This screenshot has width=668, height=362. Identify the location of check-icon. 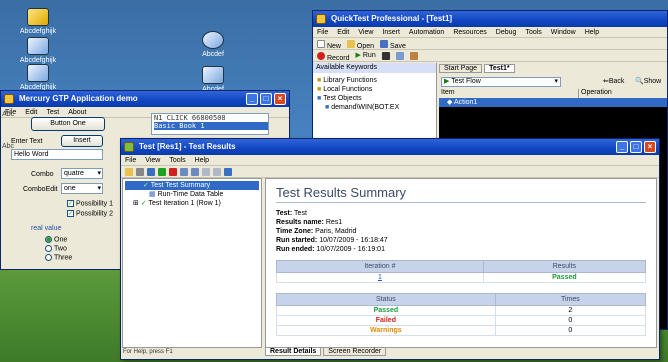
(162, 172).